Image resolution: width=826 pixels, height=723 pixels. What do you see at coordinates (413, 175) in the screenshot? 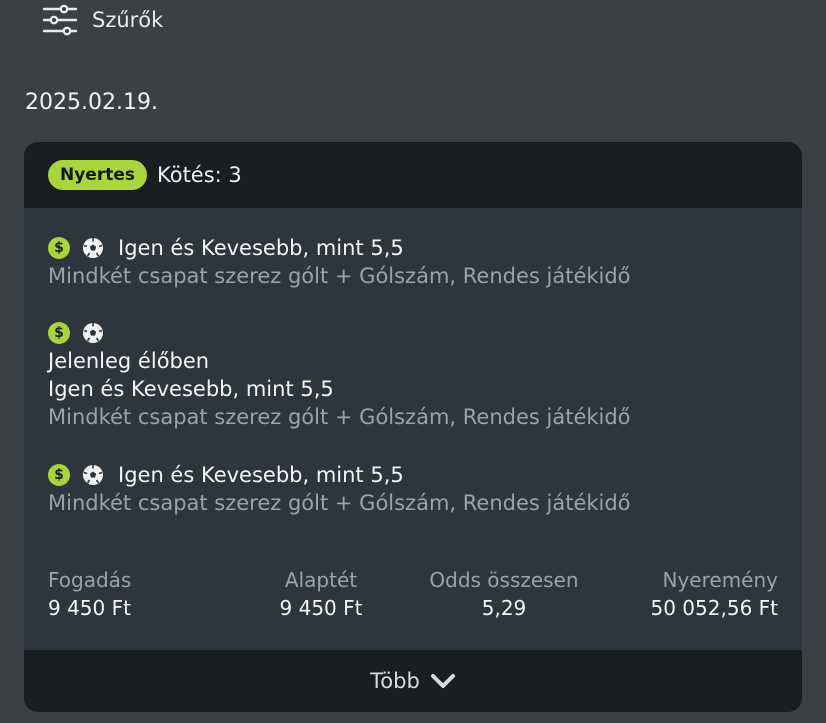
I see `bet-card-header: Nyertes Kötés: 3` at bounding box center [413, 175].